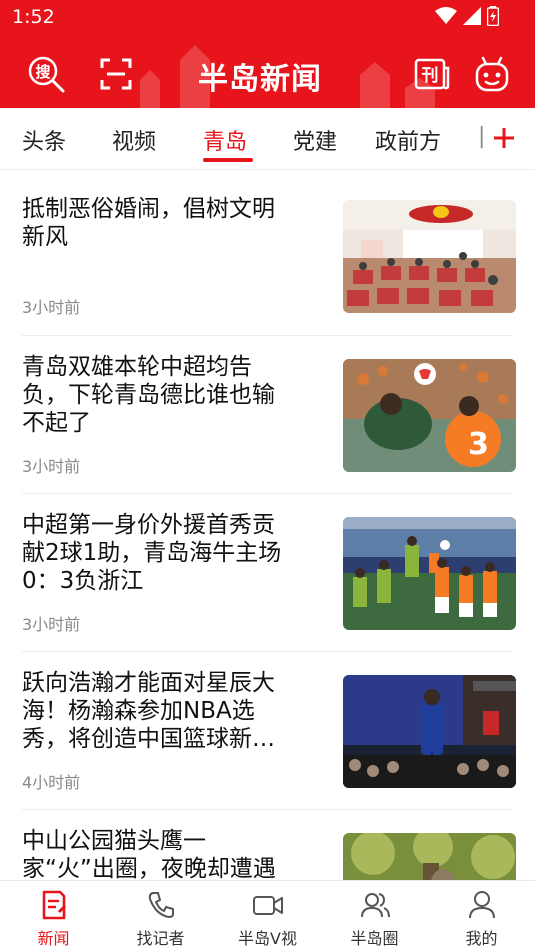  What do you see at coordinates (148, 395) in the screenshot?
I see `news-title: 青岛双雄本轮中超均告负，下轮青岛德比谁也输不起了` at bounding box center [148, 395].